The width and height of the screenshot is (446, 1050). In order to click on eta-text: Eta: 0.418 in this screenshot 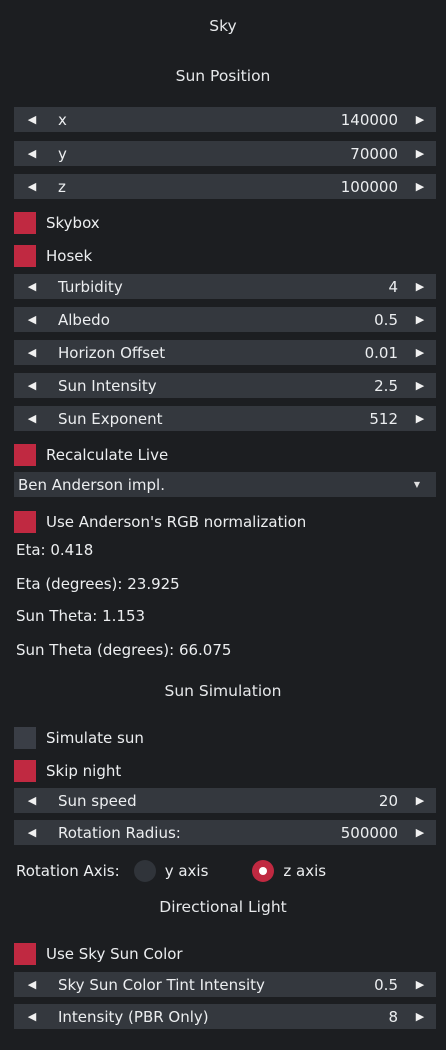, I will do `click(55, 550)`.